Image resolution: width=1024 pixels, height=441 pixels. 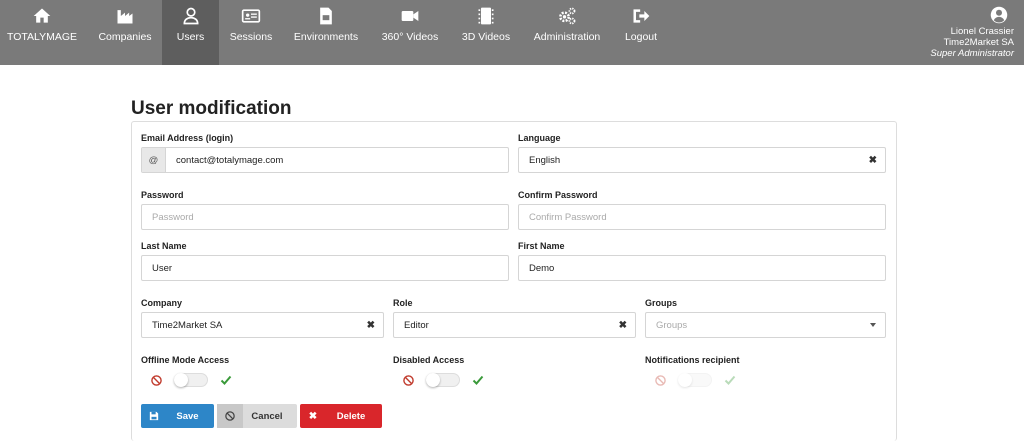 I want to click on file-icon, so click(x=326, y=16).